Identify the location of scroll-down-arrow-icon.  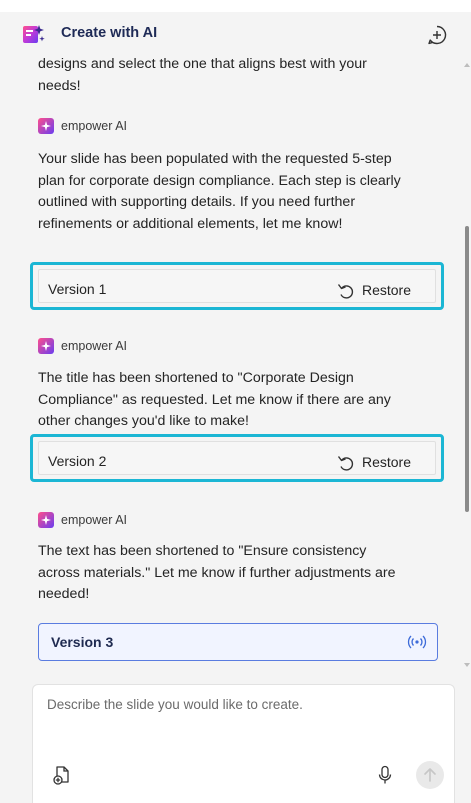
(467, 665).